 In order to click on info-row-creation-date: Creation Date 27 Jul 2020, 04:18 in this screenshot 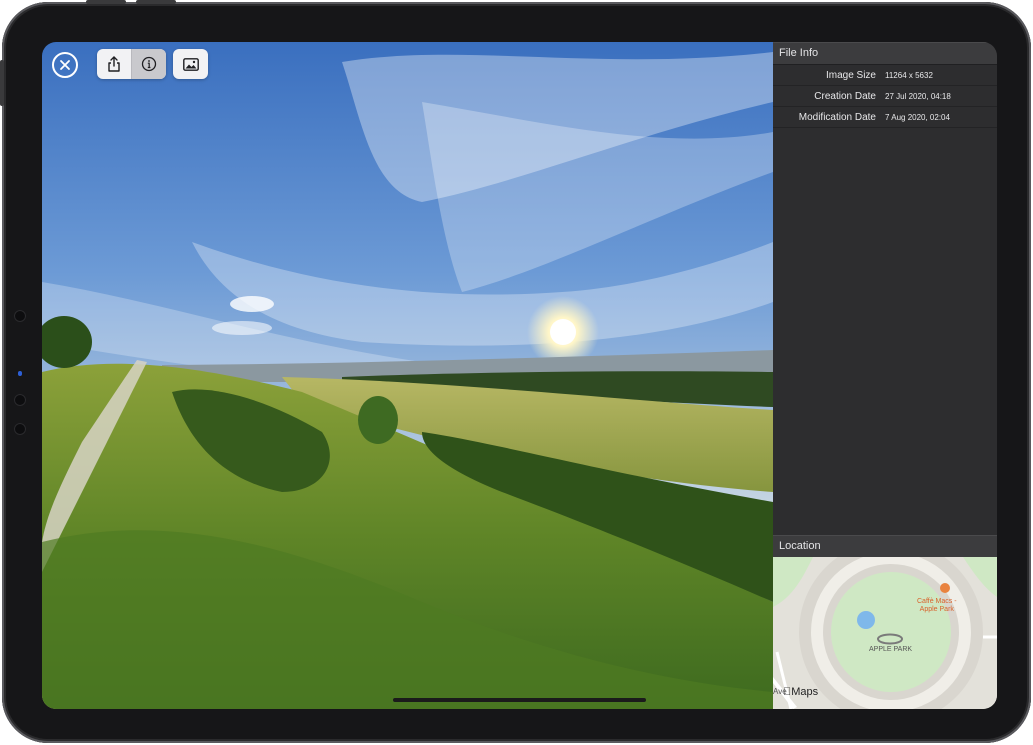, I will do `click(885, 96)`.